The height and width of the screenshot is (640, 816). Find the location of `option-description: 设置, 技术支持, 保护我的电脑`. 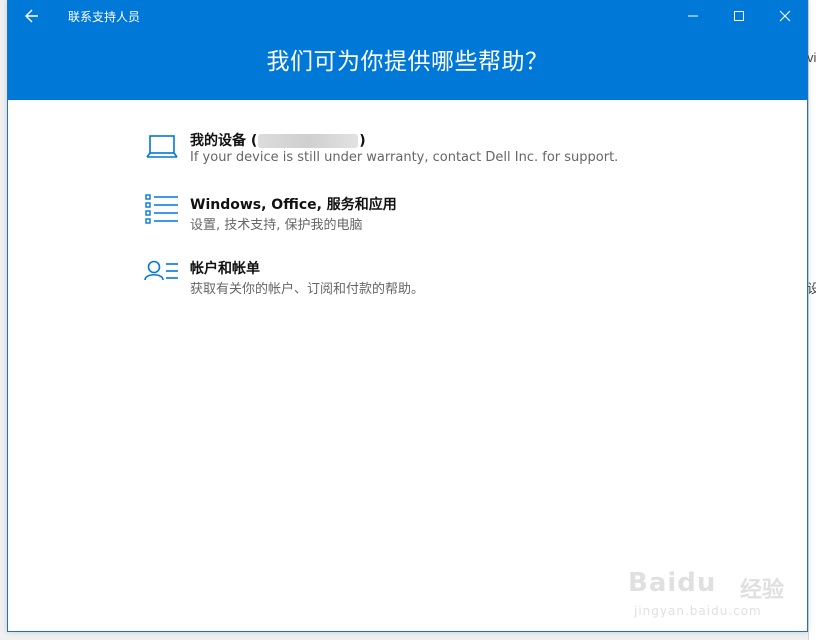

option-description: 设置, 技术支持, 保护我的电脑 is located at coordinates (276, 225).